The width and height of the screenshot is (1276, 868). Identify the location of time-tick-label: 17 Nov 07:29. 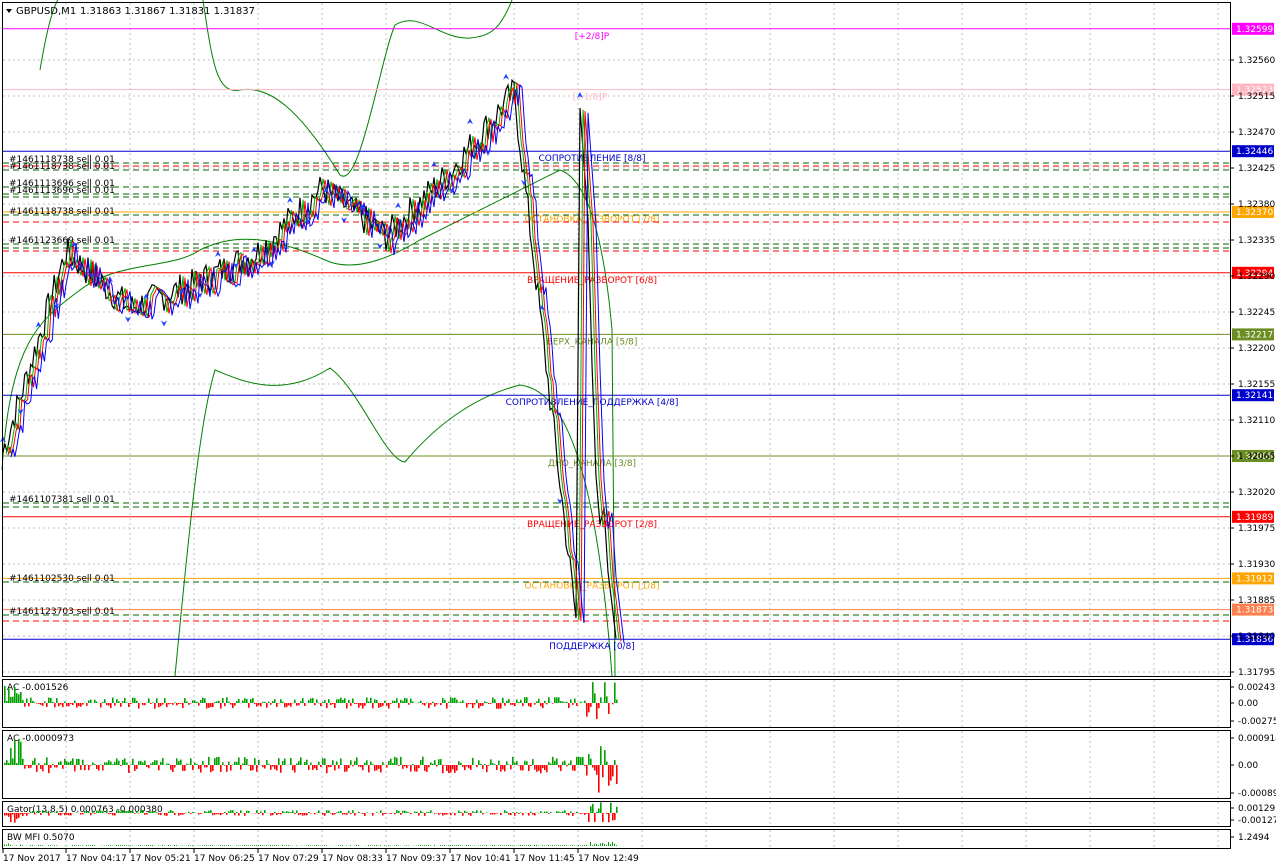
(288, 859).